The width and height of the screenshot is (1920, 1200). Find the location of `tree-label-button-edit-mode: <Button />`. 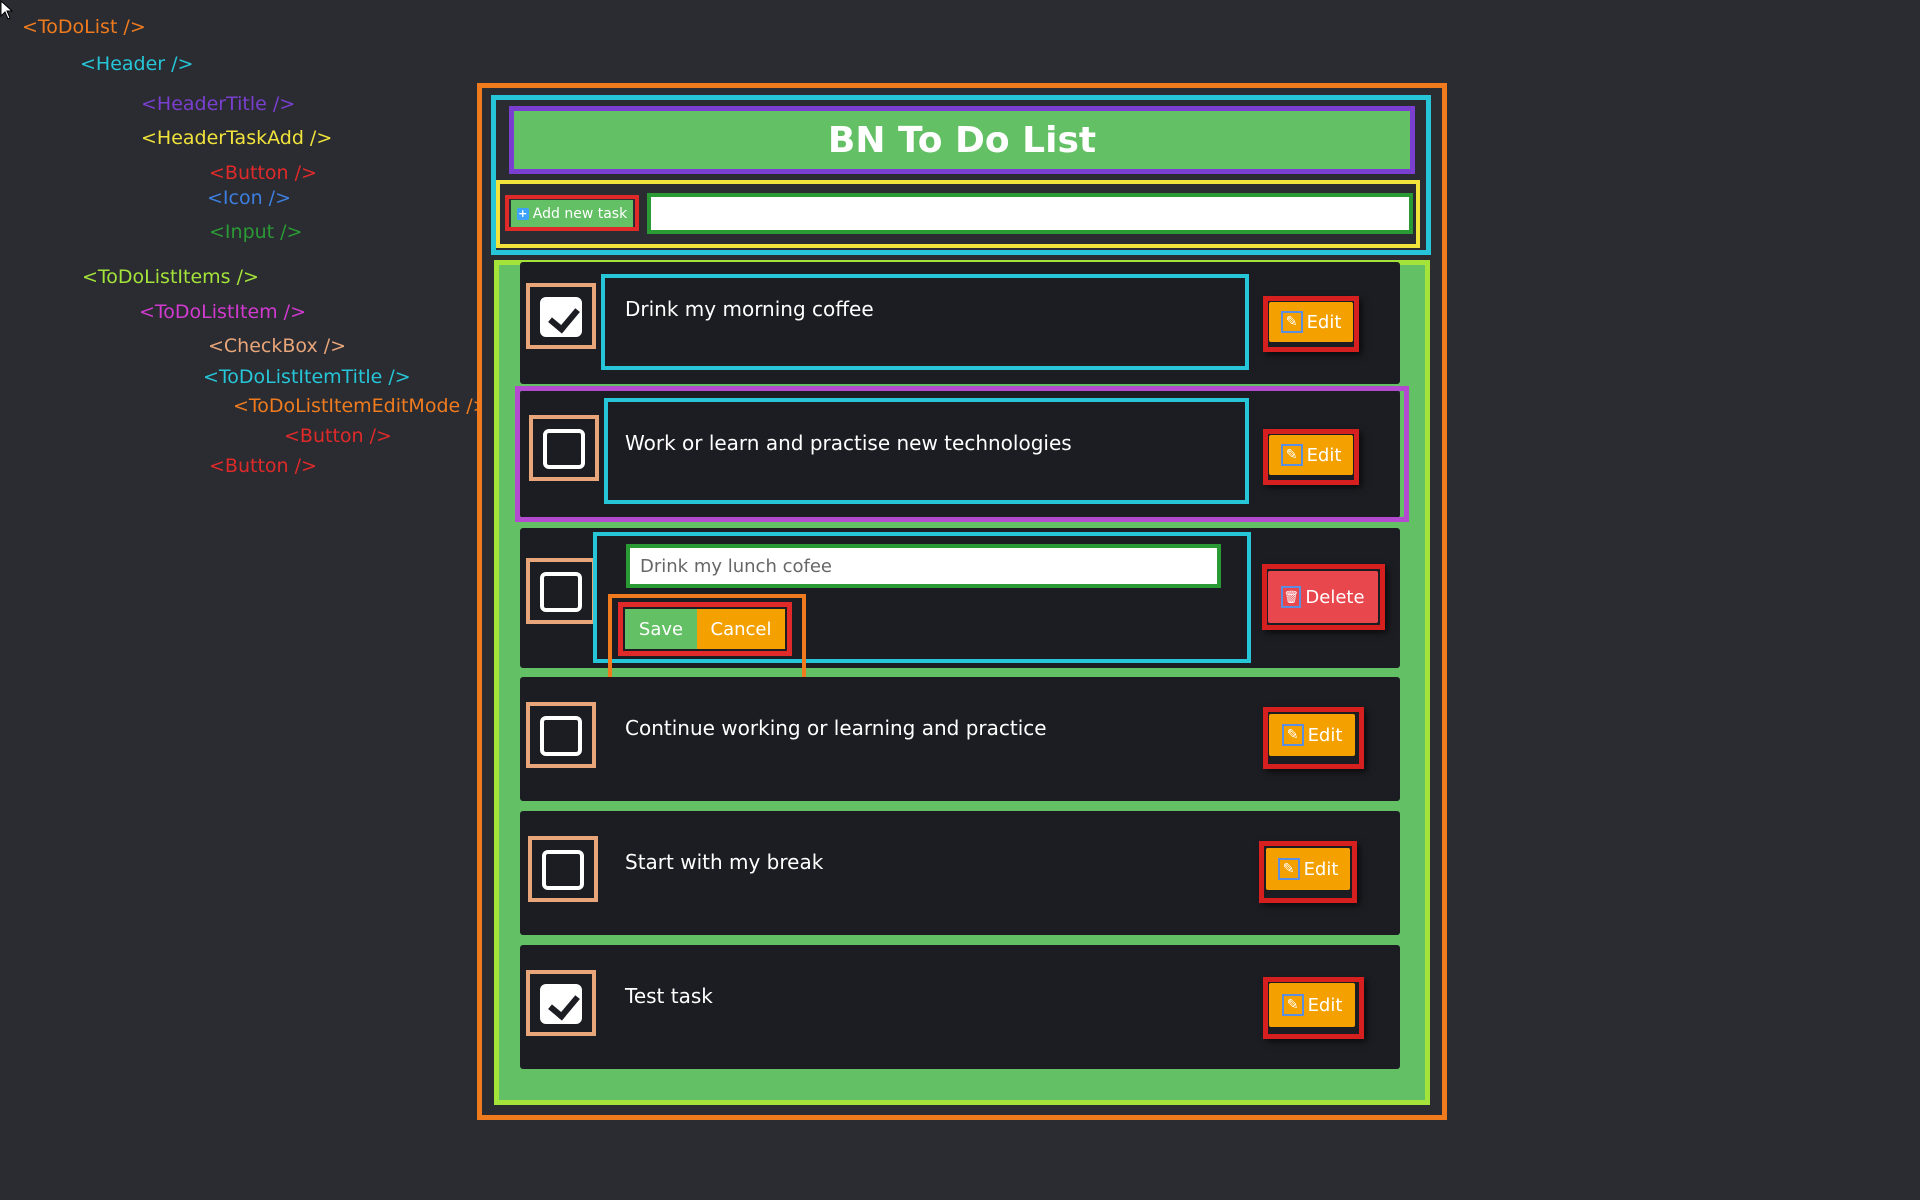

tree-label-button-edit-mode: <Button /> is located at coordinates (338, 436).